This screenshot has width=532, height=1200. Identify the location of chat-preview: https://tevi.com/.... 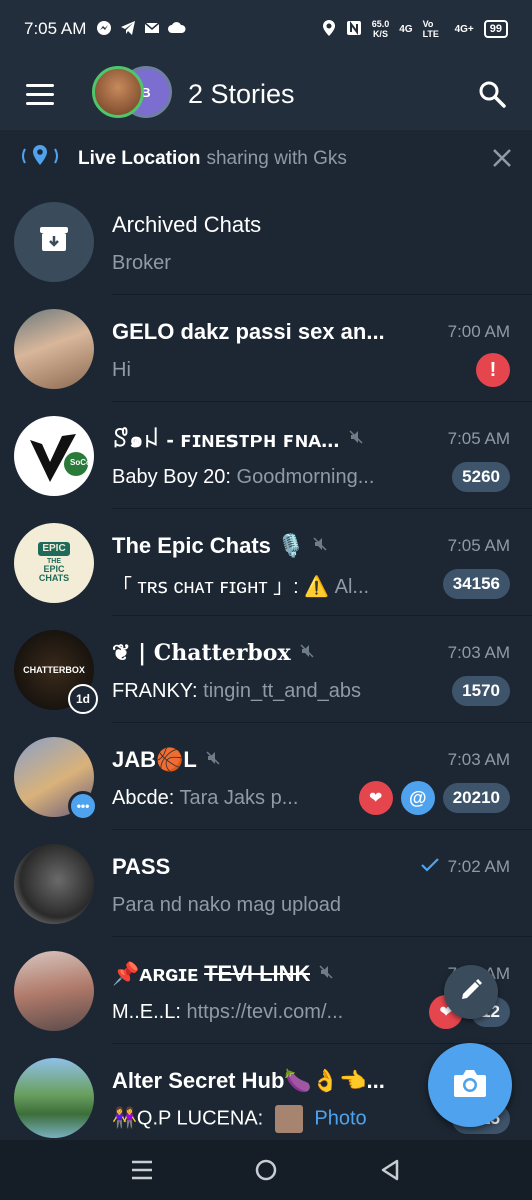
(262, 1011).